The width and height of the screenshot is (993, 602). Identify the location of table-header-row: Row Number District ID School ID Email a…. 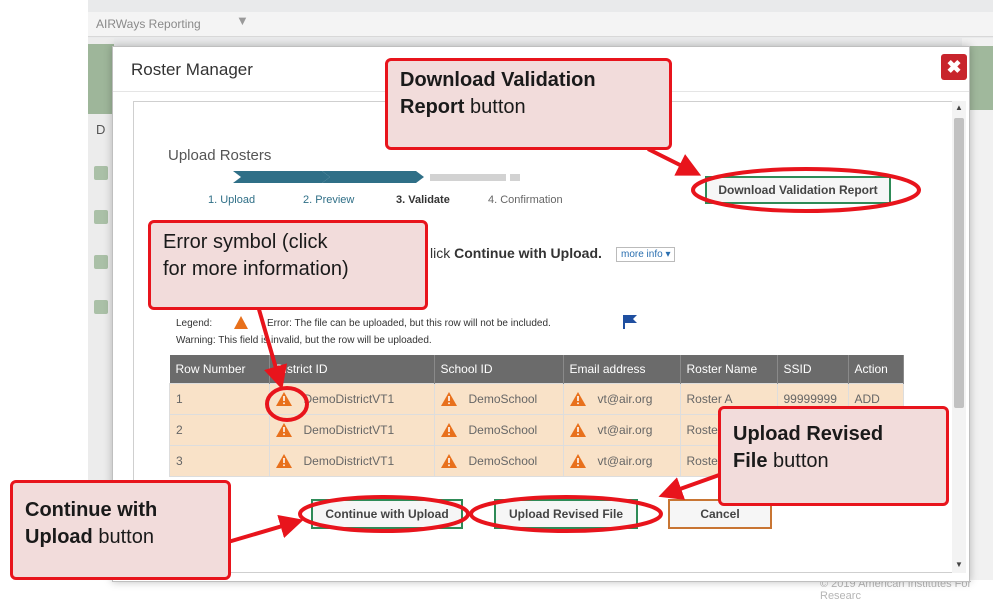
(536, 369).